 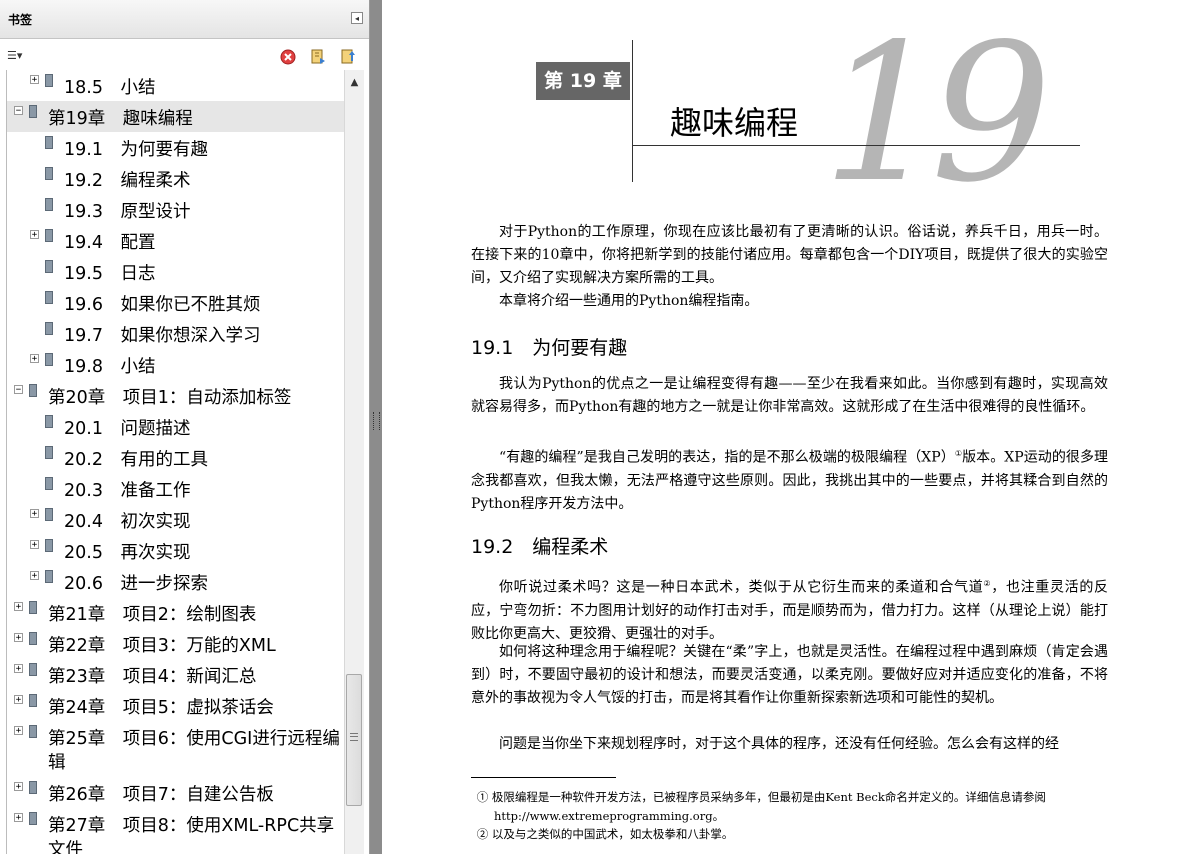 What do you see at coordinates (318, 57) in the screenshot?
I see `new-bookmark-icon` at bounding box center [318, 57].